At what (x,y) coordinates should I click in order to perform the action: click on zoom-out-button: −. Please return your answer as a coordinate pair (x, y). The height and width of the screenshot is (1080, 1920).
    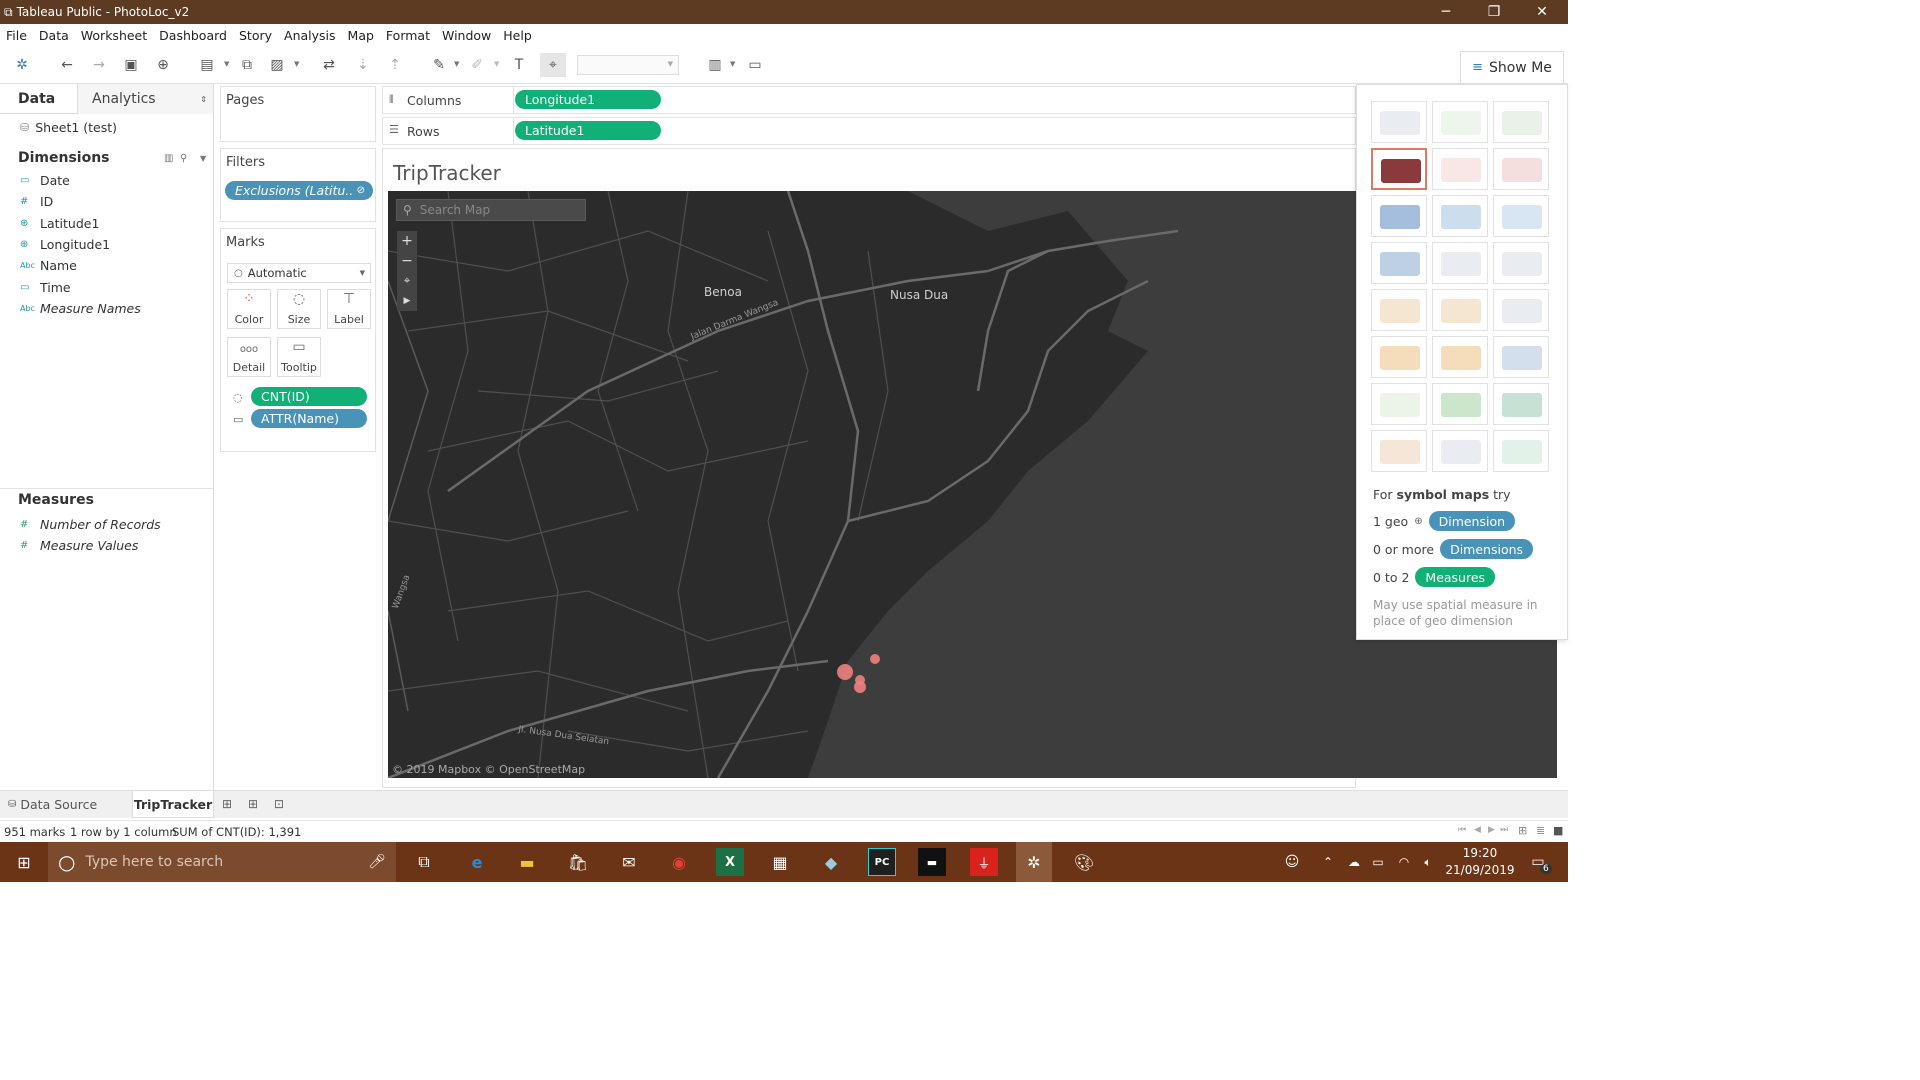
    Looking at the image, I should click on (407, 261).